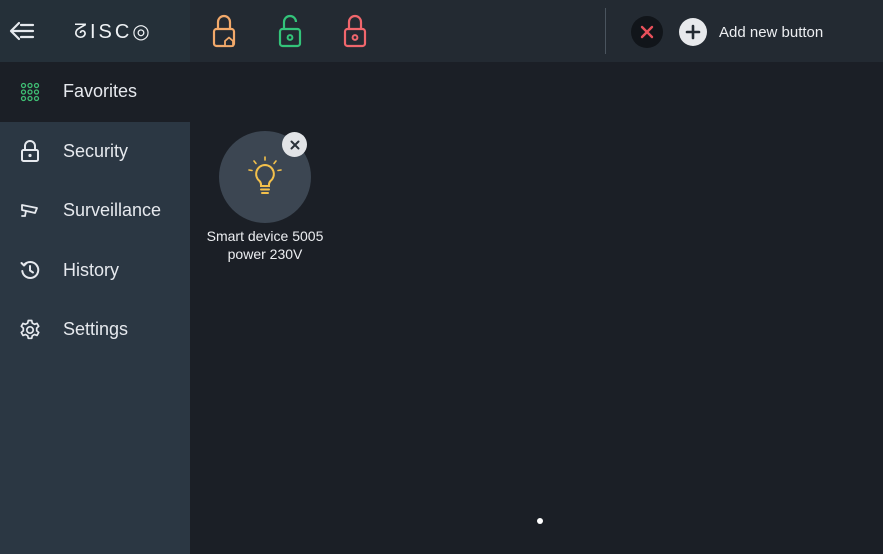  Describe the element at coordinates (91, 269) in the screenshot. I see `sidebar-item-label: History` at that location.